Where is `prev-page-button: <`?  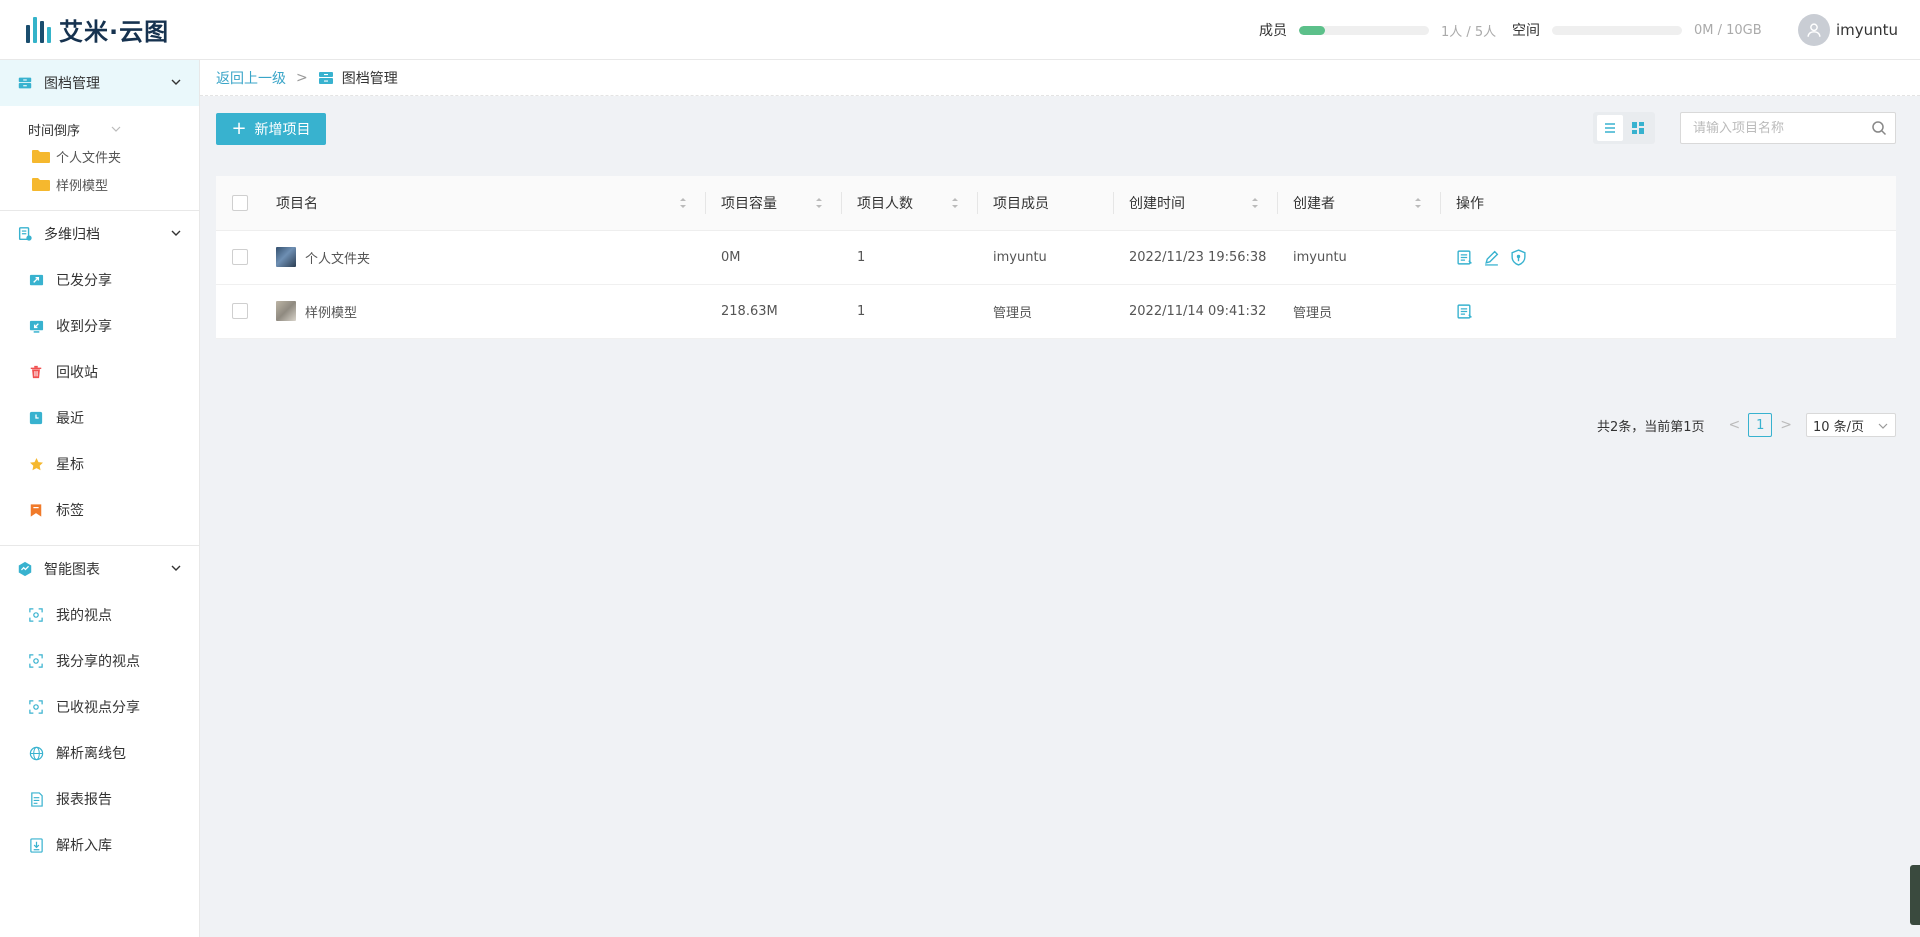
prev-page-button: < is located at coordinates (1735, 425).